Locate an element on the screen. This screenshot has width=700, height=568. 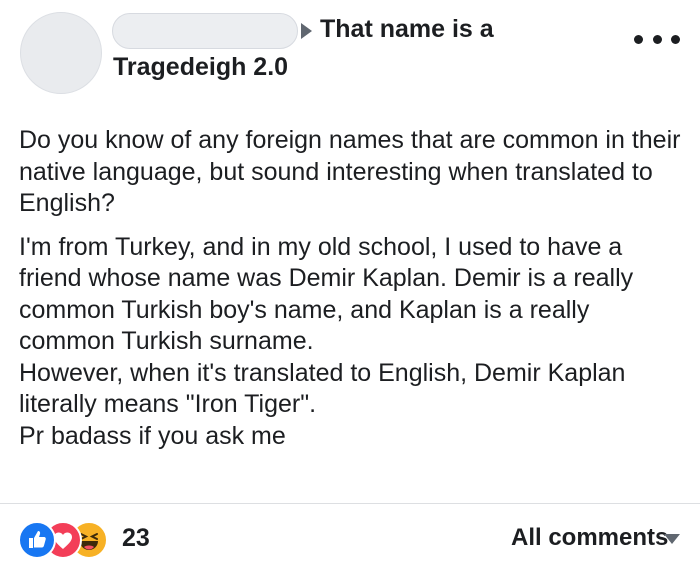
group-name-line2: Tragedeigh 2.0 is located at coordinates (200, 67).